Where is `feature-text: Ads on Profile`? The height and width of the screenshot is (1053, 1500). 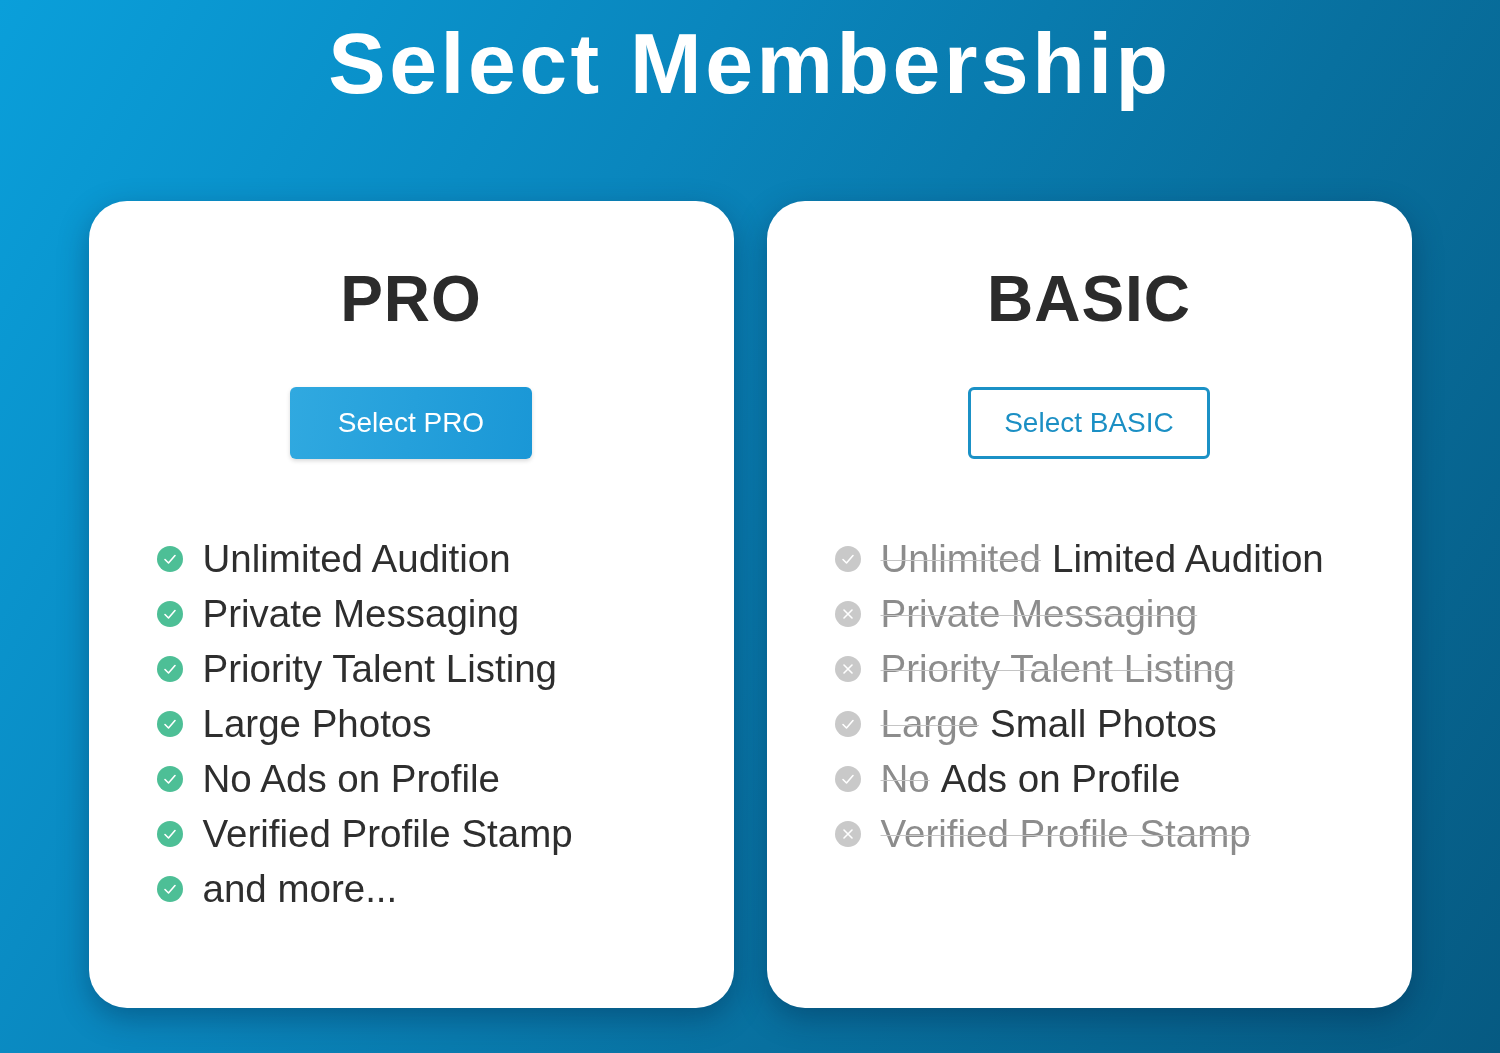
feature-text: Ads on Profile is located at coordinates (1060, 778).